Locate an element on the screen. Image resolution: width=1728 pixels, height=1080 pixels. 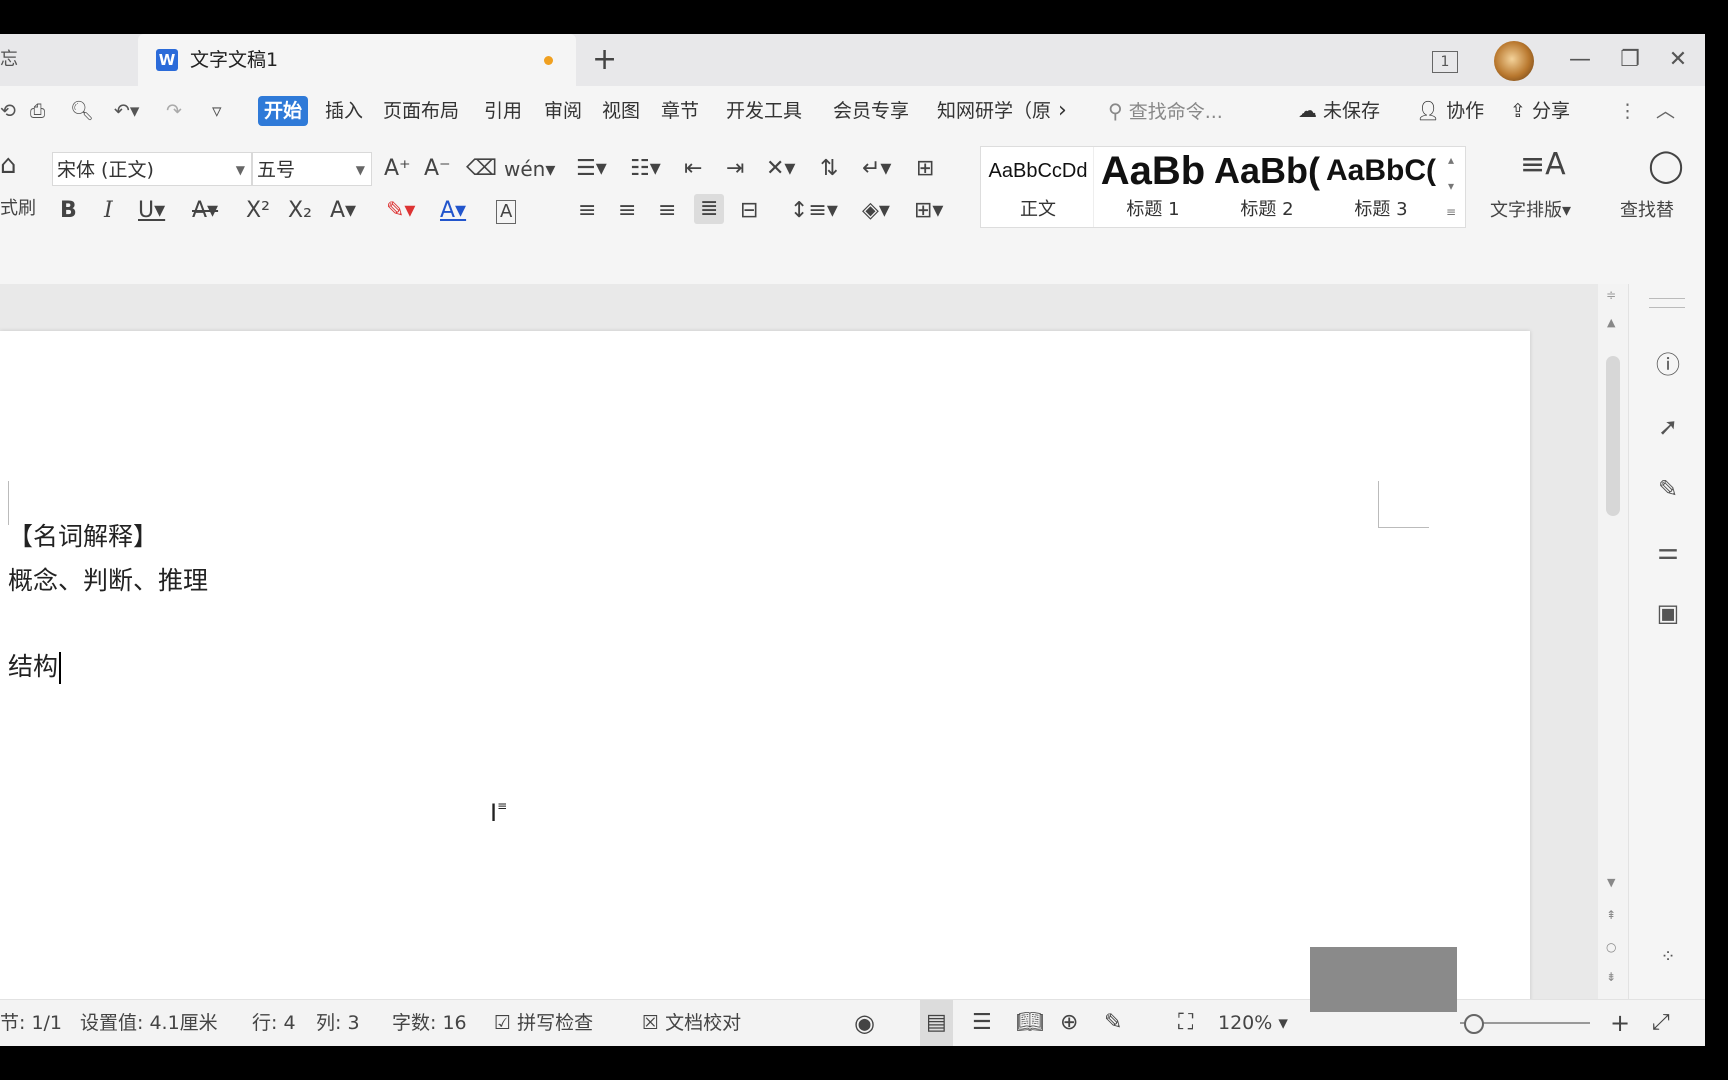
font-size-select: 五号 ▼ is located at coordinates (312, 169).